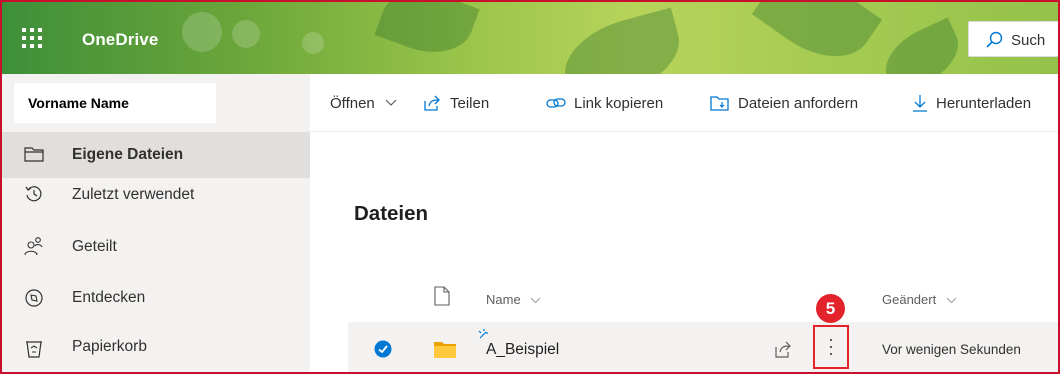  What do you see at coordinates (994, 39) in the screenshot?
I see `search-icon` at bounding box center [994, 39].